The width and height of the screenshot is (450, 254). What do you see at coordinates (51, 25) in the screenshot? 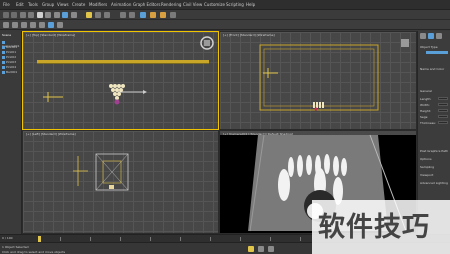
I see `ribbon-blue-icon` at bounding box center [51, 25].